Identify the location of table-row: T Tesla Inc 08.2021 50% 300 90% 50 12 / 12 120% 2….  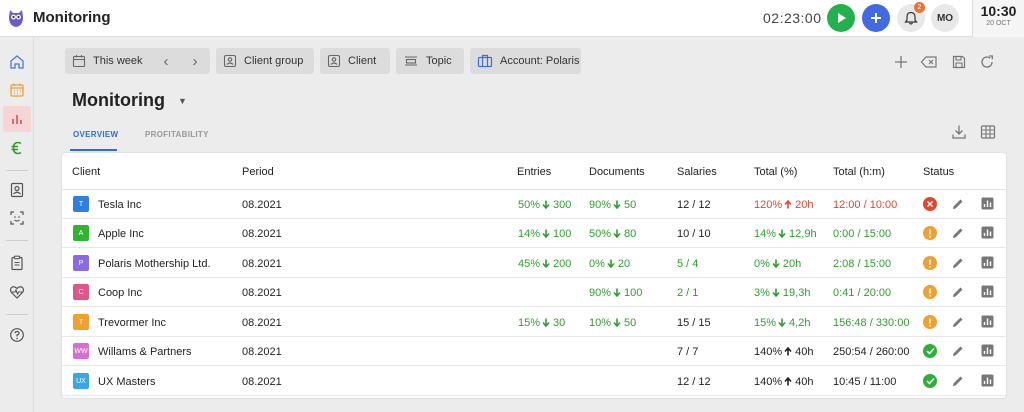
(534, 204).